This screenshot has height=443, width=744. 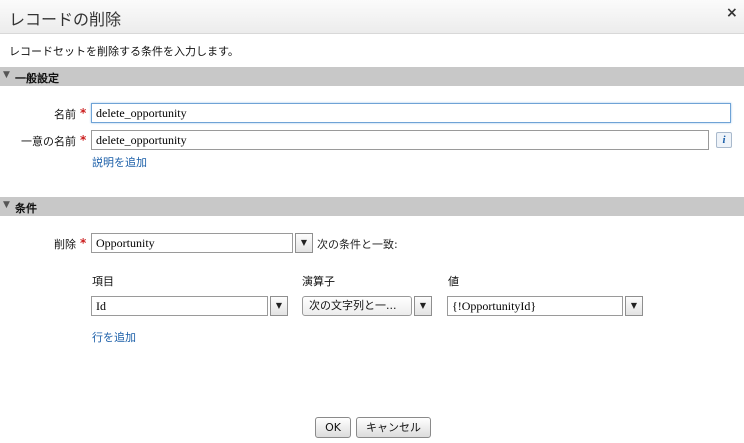 I want to click on column-header-operator: 演算子, so click(x=318, y=281).